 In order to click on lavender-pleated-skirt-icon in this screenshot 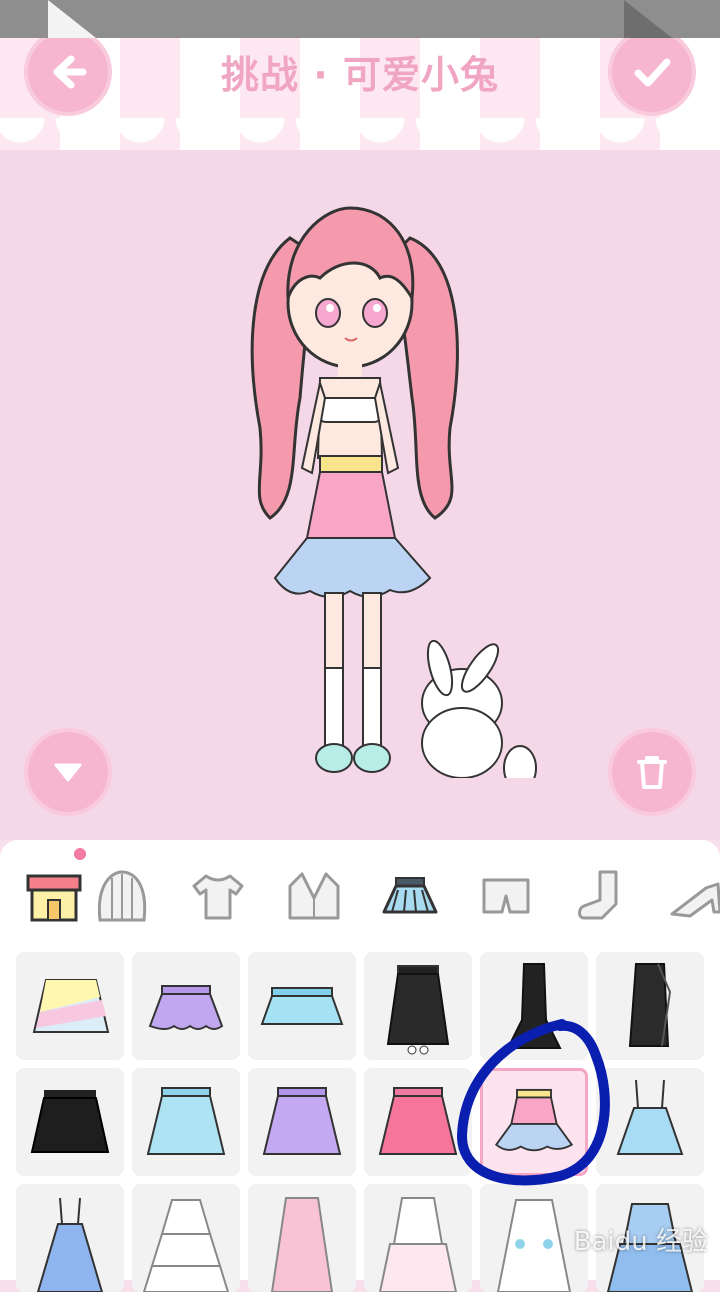, I will do `click(302, 1121)`.